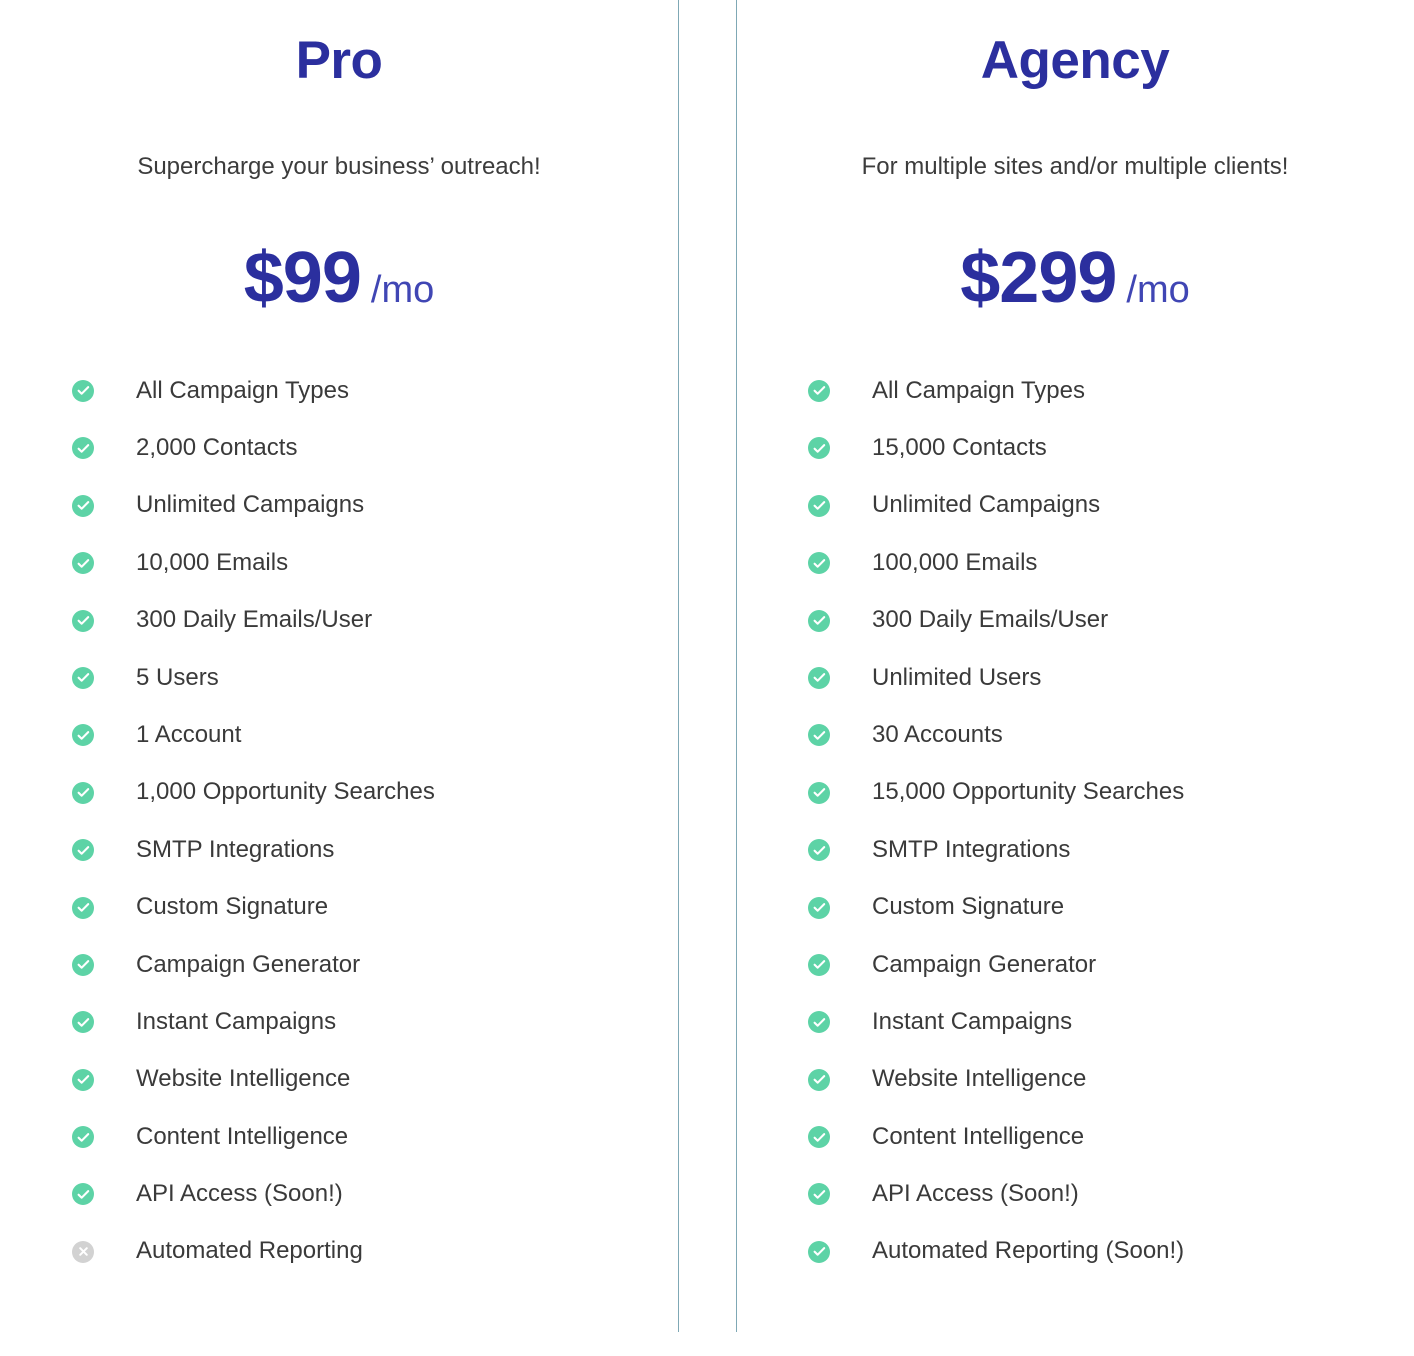 This screenshot has height=1356, width=1414. What do you see at coordinates (339, 167) in the screenshot?
I see `plan-tagline-pro: Supercharge your business’ outreach!` at bounding box center [339, 167].